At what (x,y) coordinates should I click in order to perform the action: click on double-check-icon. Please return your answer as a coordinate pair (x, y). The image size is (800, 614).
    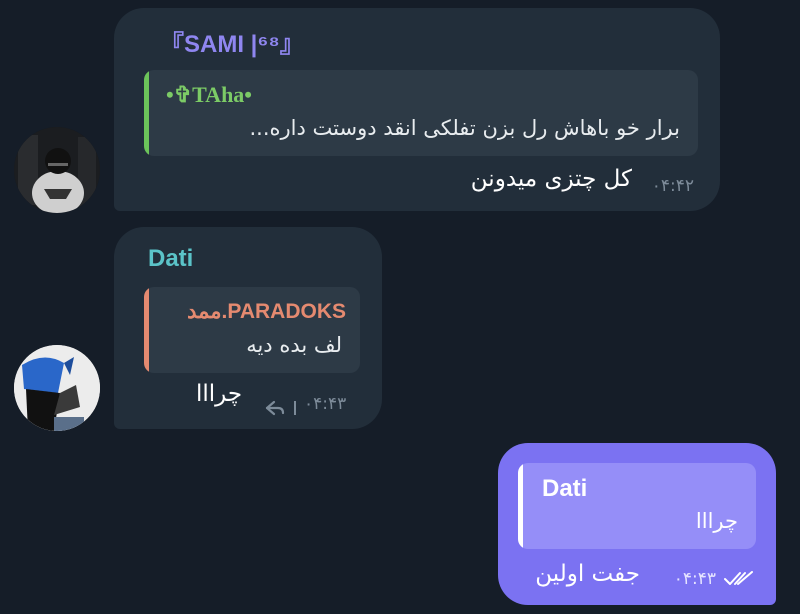
    Looking at the image, I should click on (738, 578).